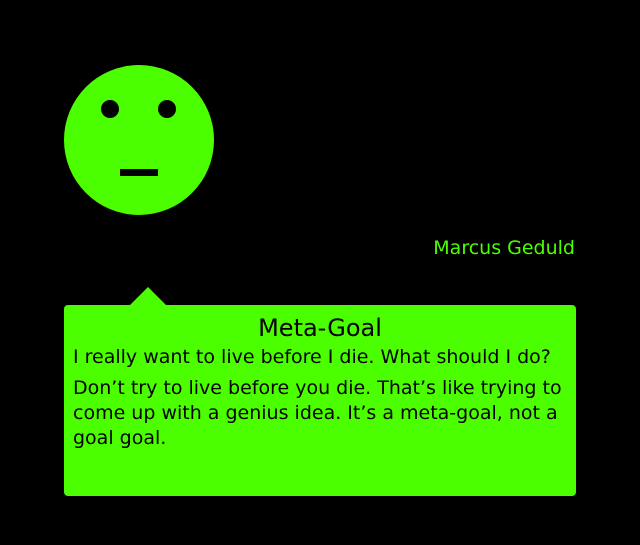  Describe the element at coordinates (167, 109) in the screenshot. I see `right-eye` at that location.